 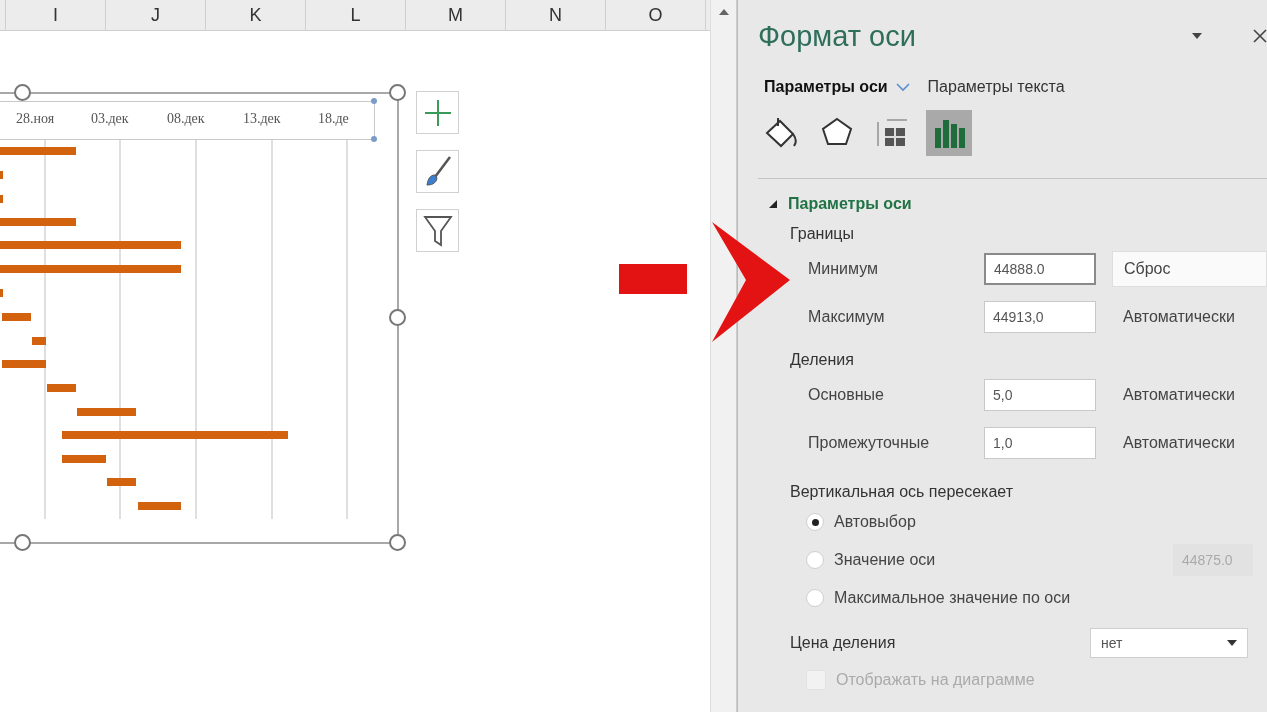 I want to click on add-element-button, so click(x=437, y=112).